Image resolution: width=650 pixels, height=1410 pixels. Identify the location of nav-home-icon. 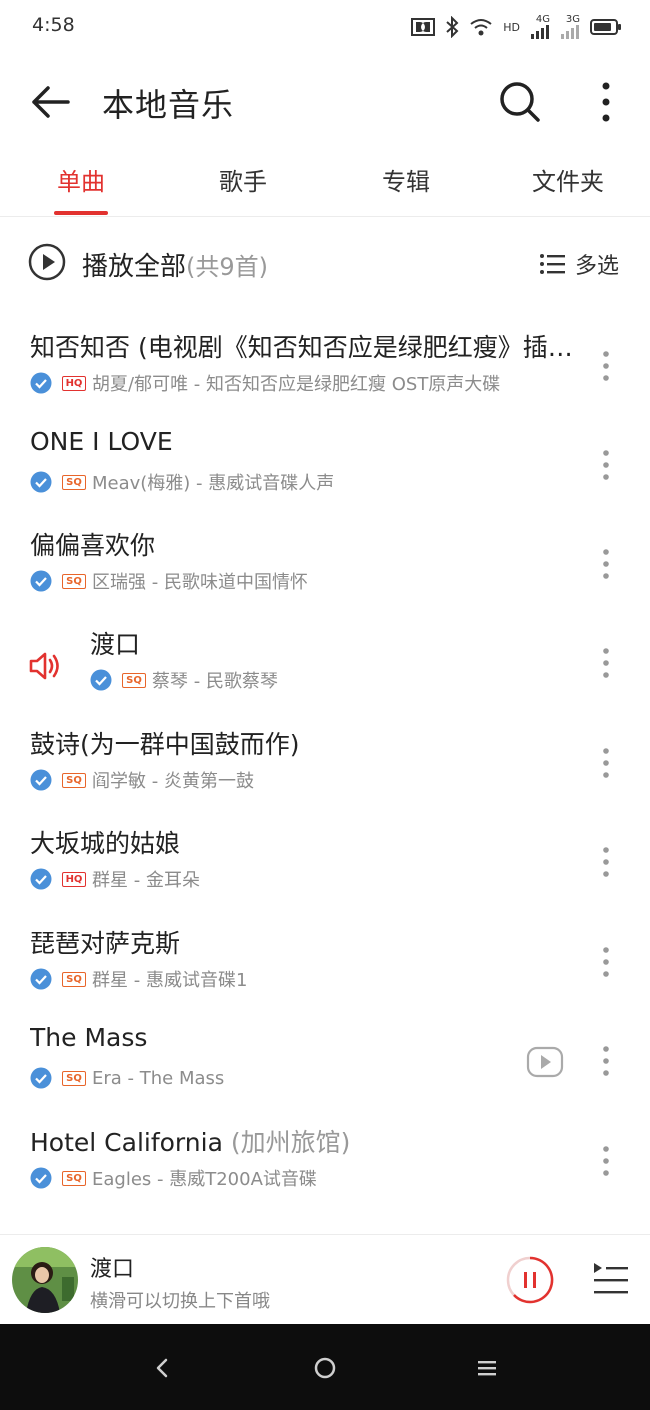
(325, 1368).